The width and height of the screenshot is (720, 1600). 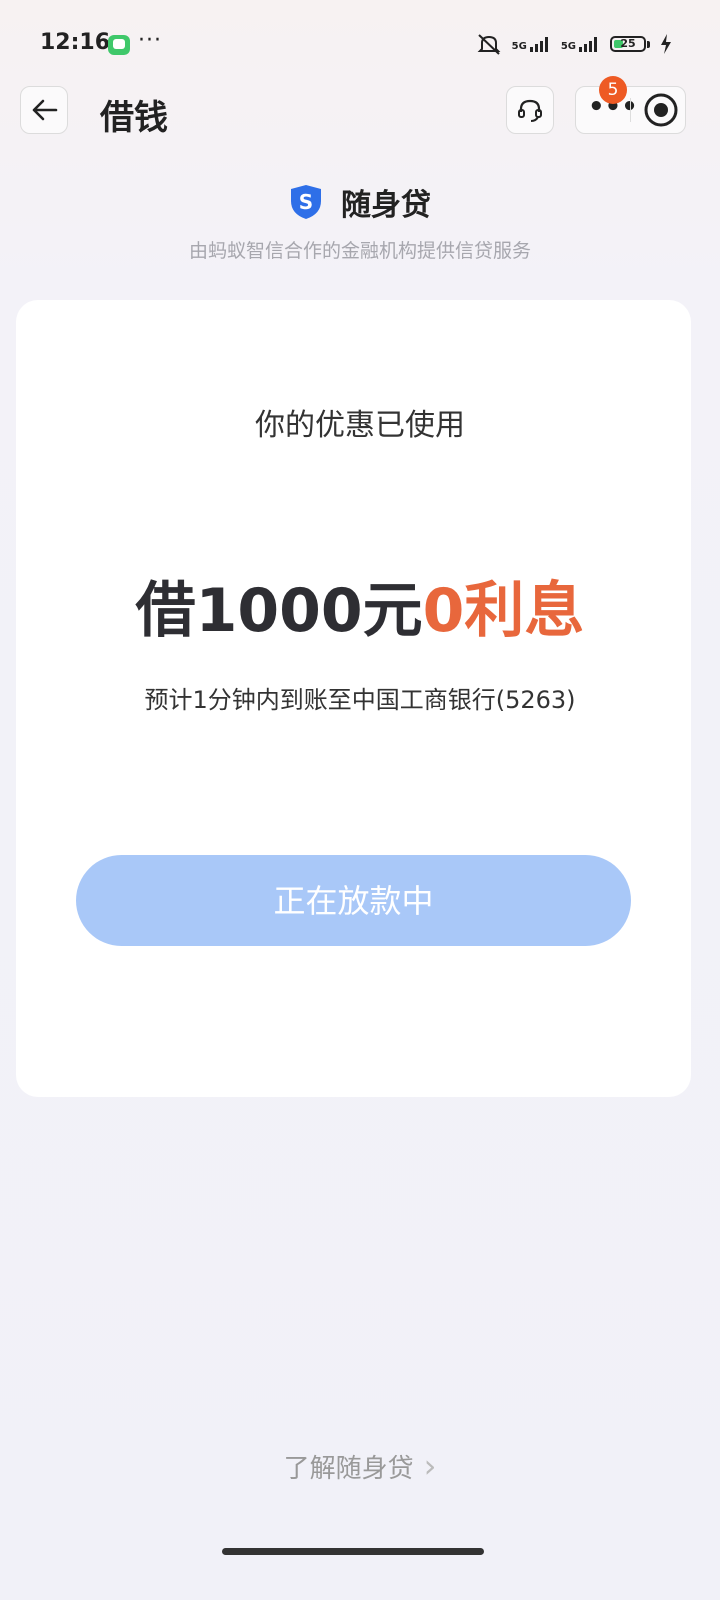 I want to click on status-time: 12:16, so click(x=75, y=42).